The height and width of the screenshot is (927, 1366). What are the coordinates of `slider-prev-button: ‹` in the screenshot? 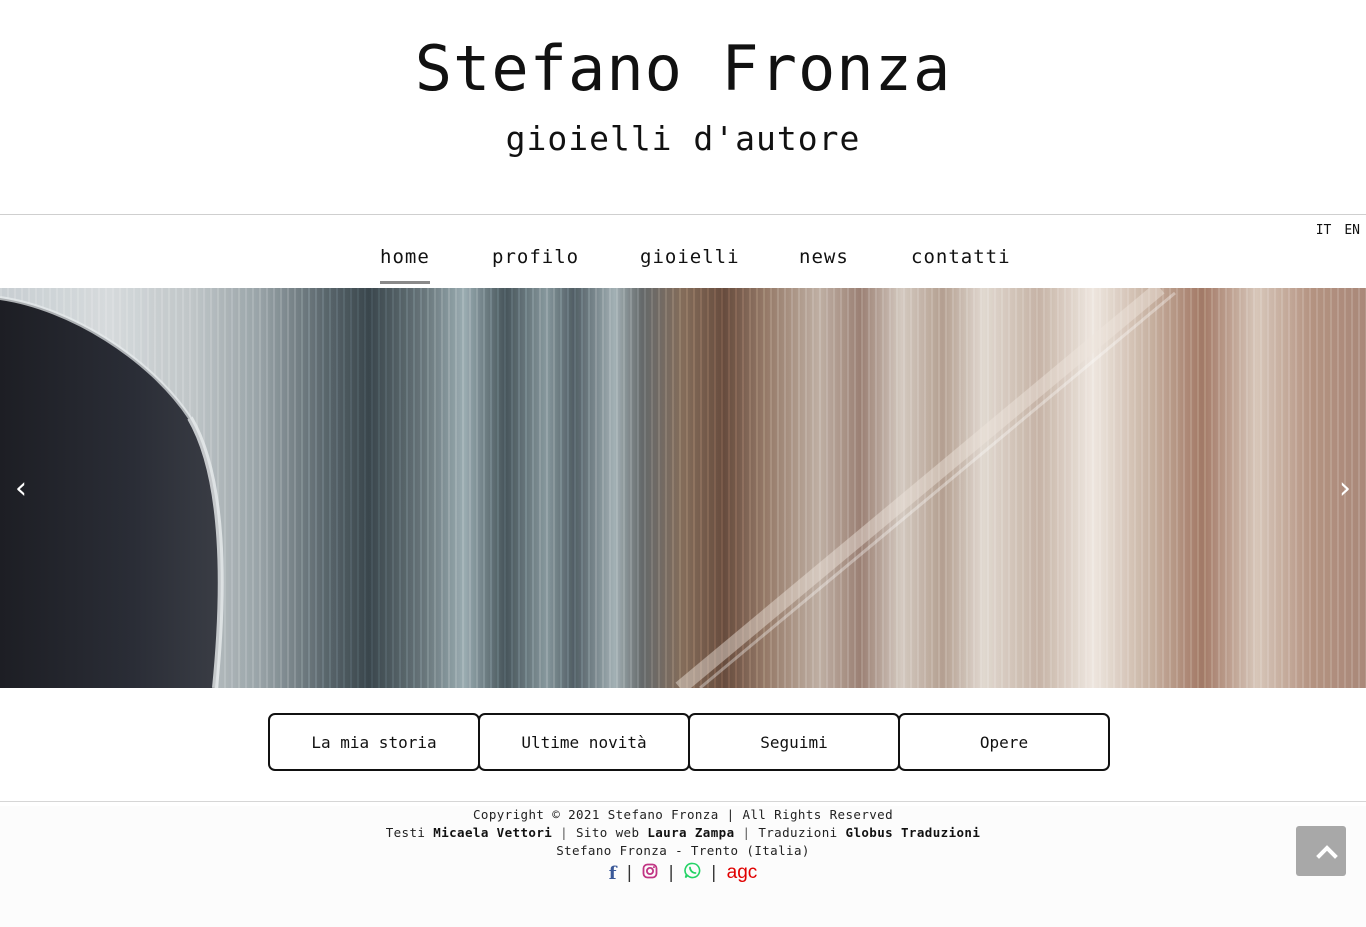 It's located at (21, 488).